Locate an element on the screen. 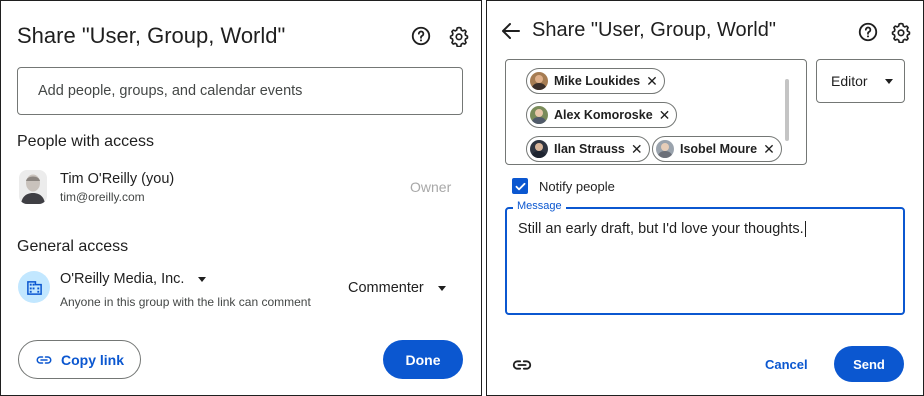 Image resolution: width=924 pixels, height=396 pixels. chip-name: Alex Komoroske is located at coordinates (603, 115).